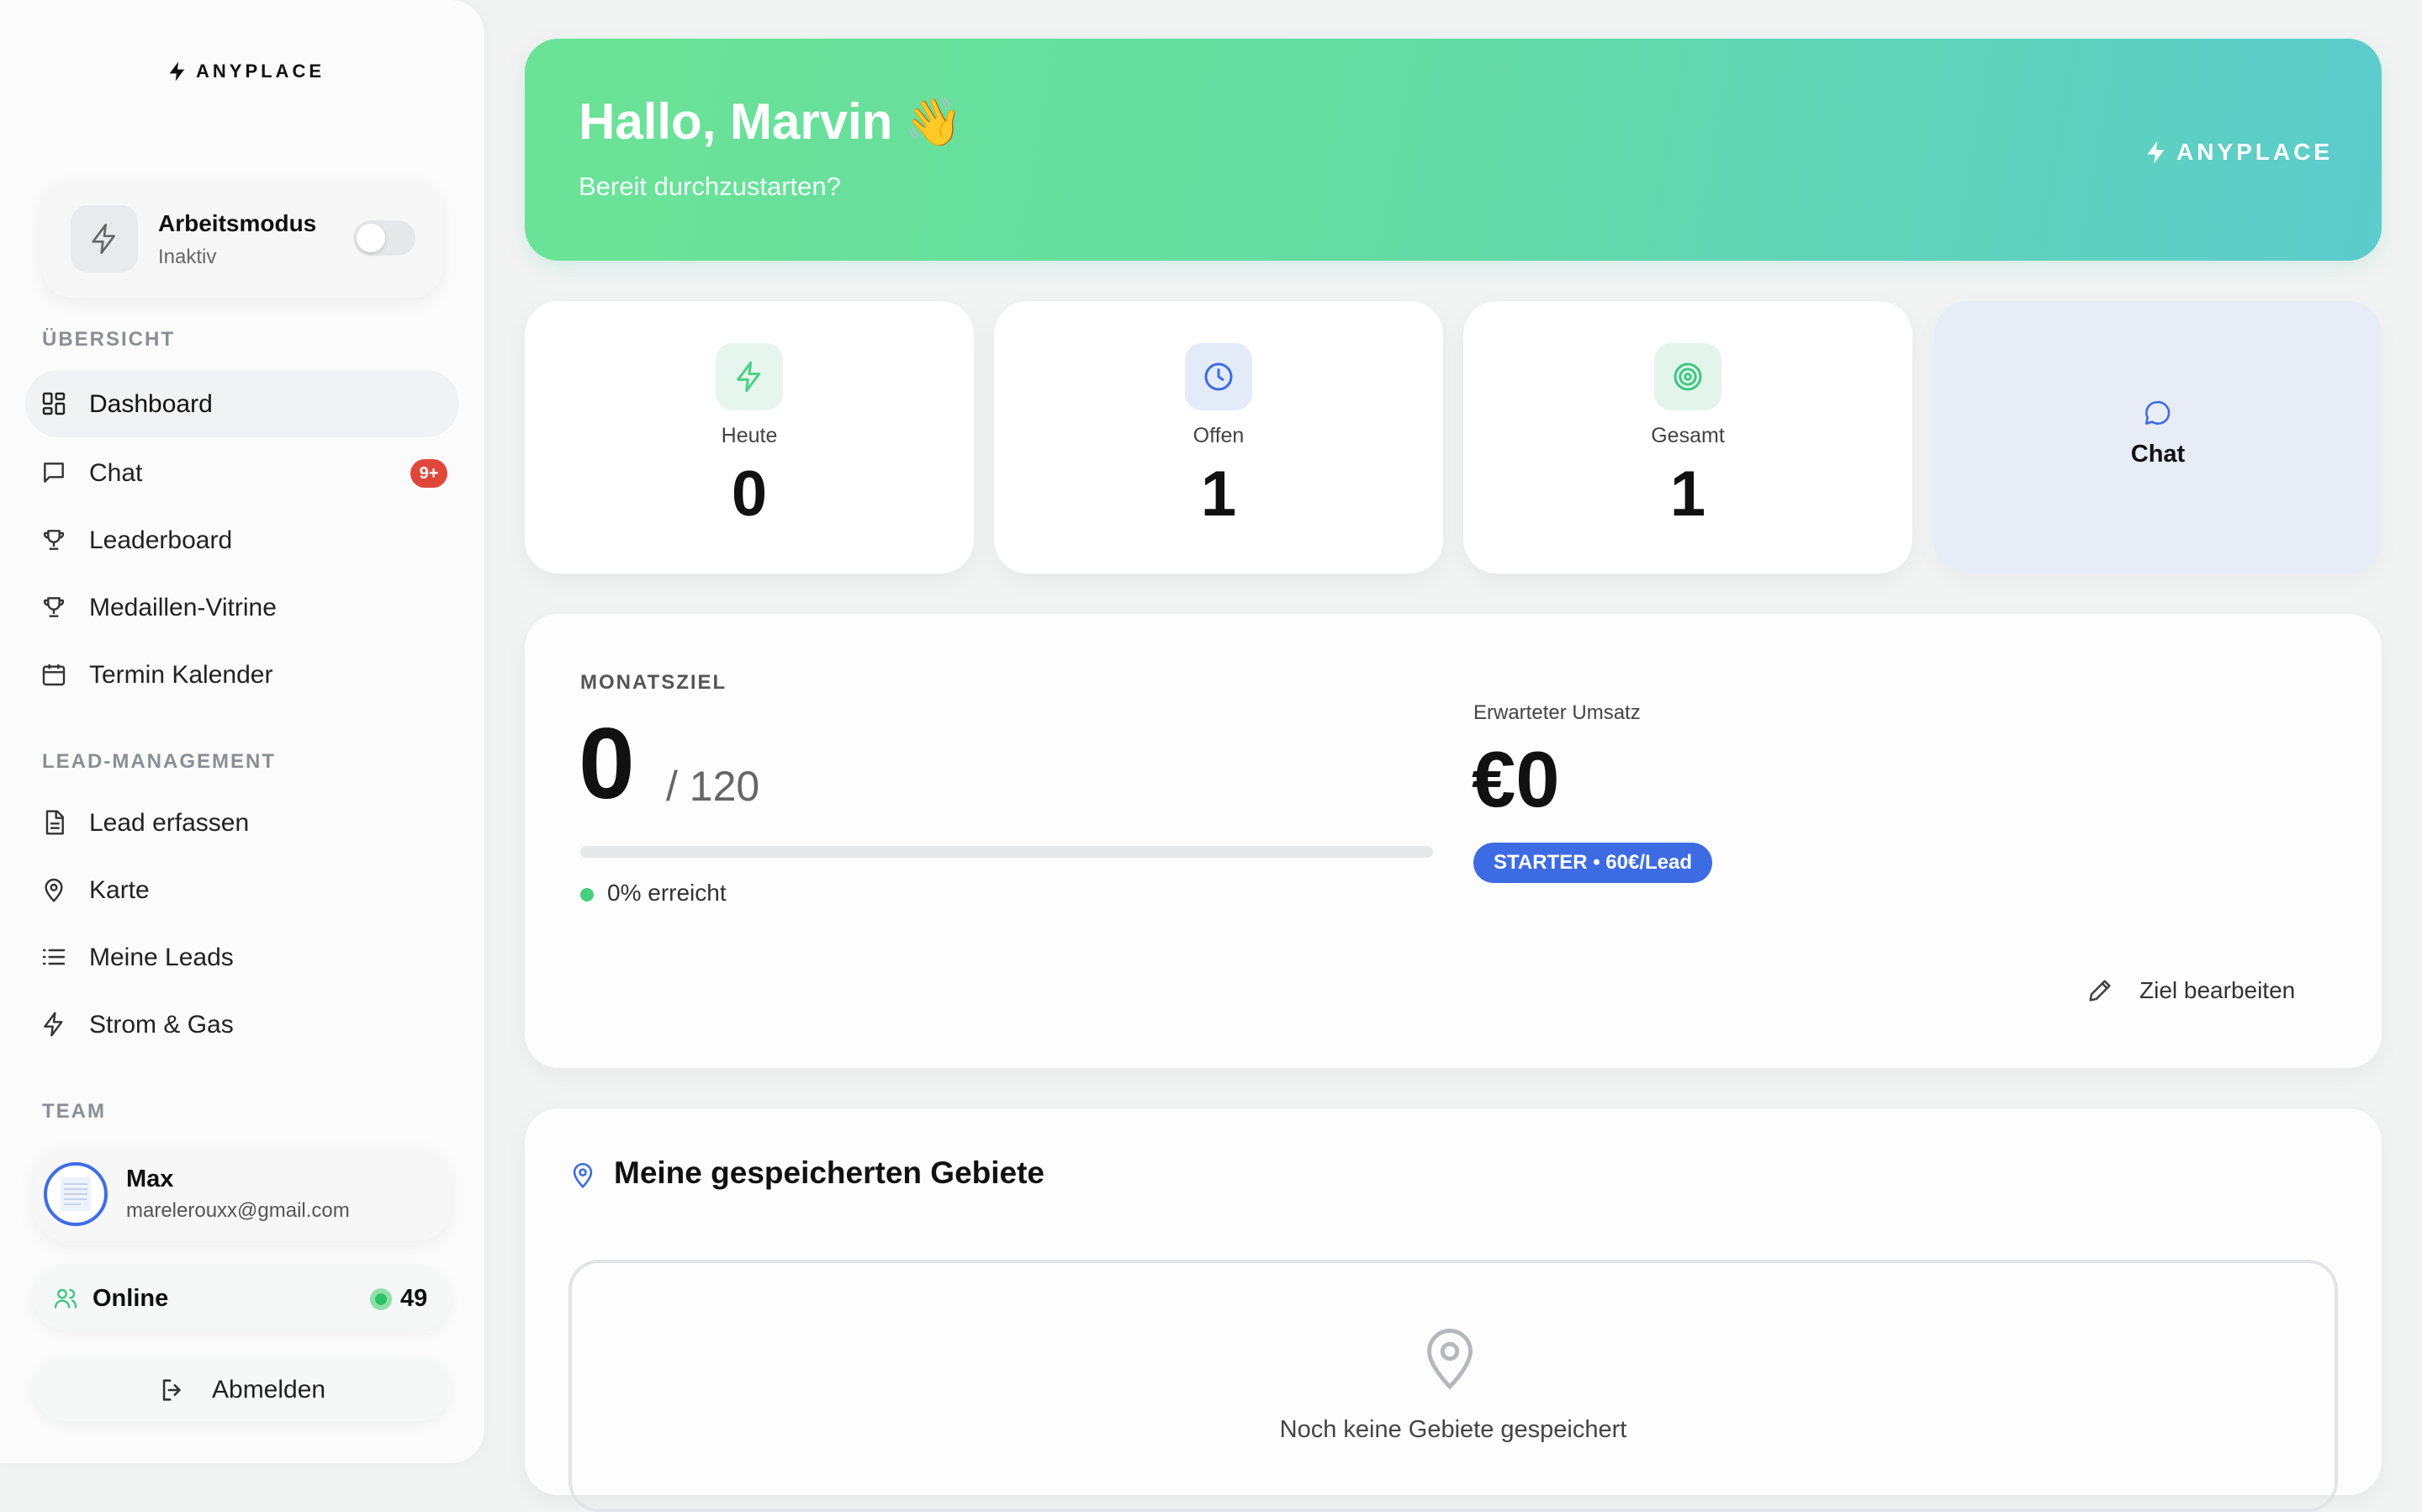  Describe the element at coordinates (1687, 376) in the screenshot. I see `target-icon` at that location.